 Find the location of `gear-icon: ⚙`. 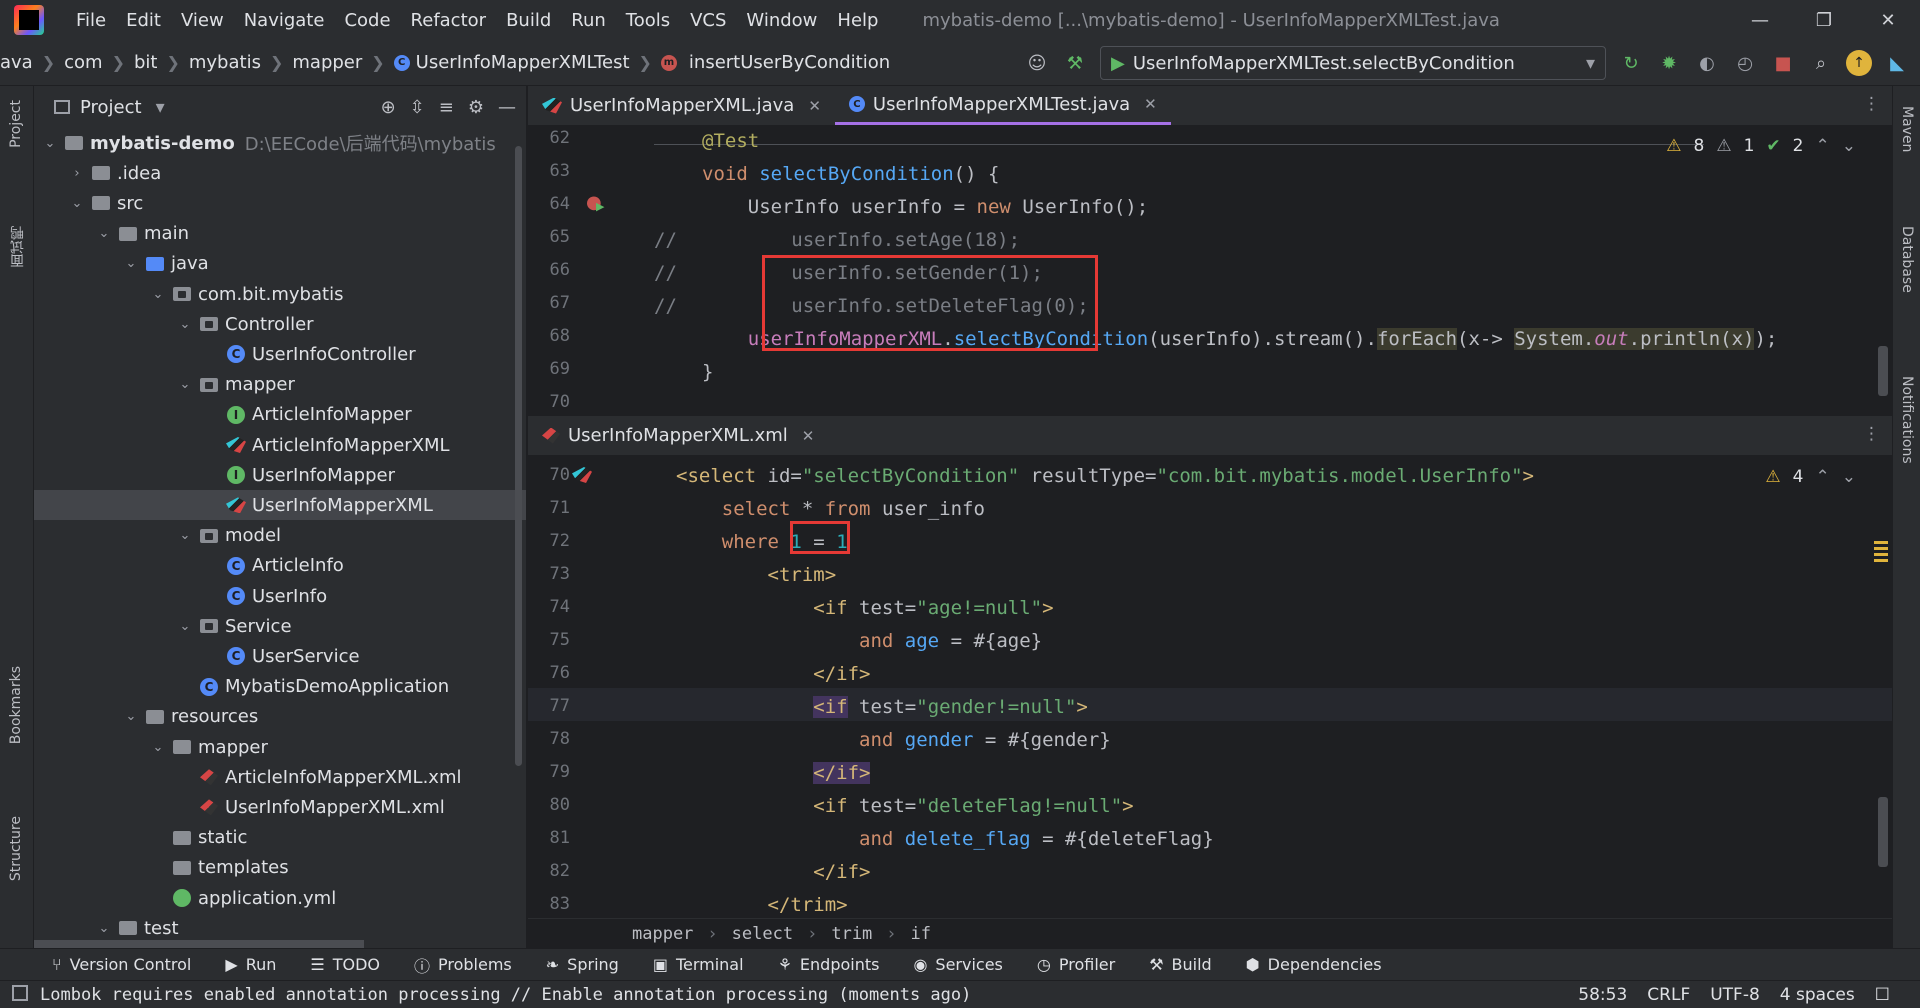

gear-icon: ⚙ is located at coordinates (476, 107).